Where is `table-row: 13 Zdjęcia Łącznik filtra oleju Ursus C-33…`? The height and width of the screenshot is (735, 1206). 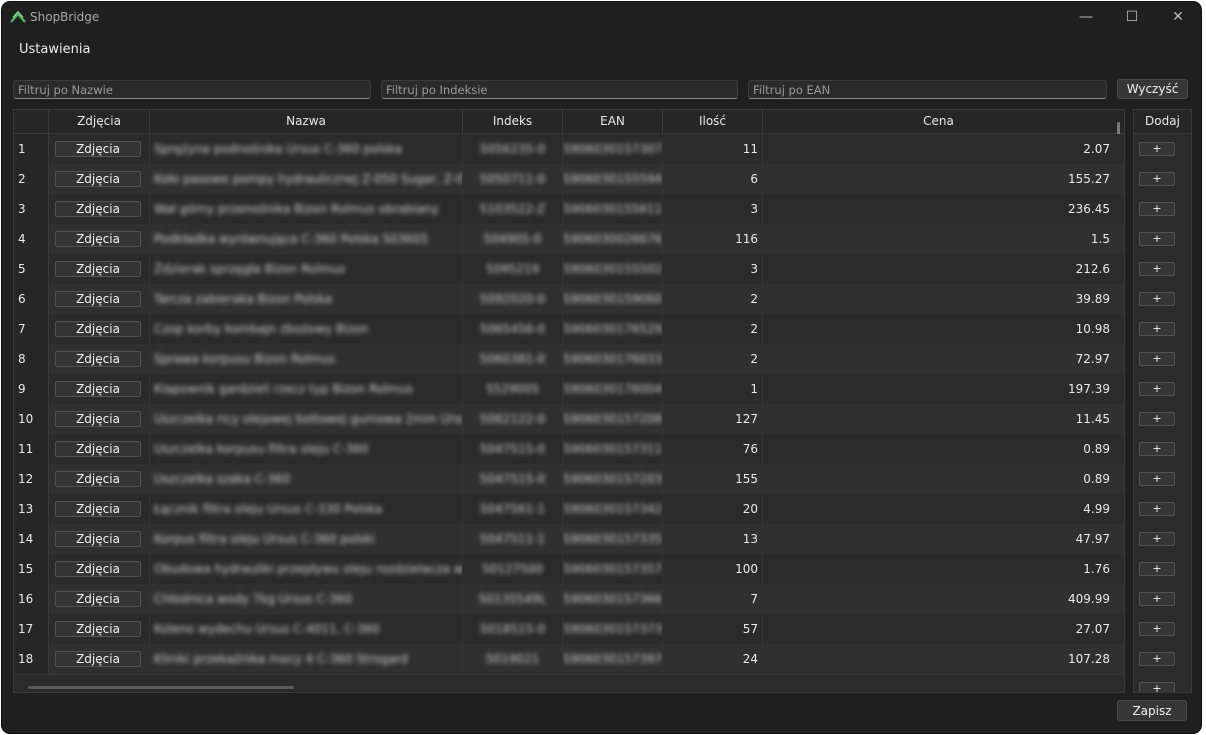 table-row: 13 Zdjęcia Łącznik filtra oleju Ursus C-33… is located at coordinates (569, 509).